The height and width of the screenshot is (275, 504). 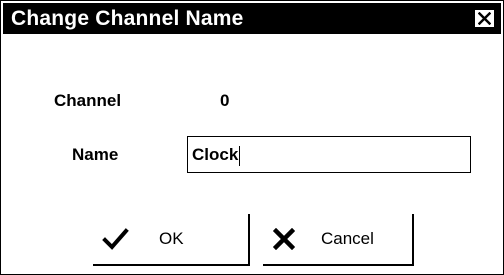 I want to click on cancel-button-label: Cancel, so click(x=347, y=238).